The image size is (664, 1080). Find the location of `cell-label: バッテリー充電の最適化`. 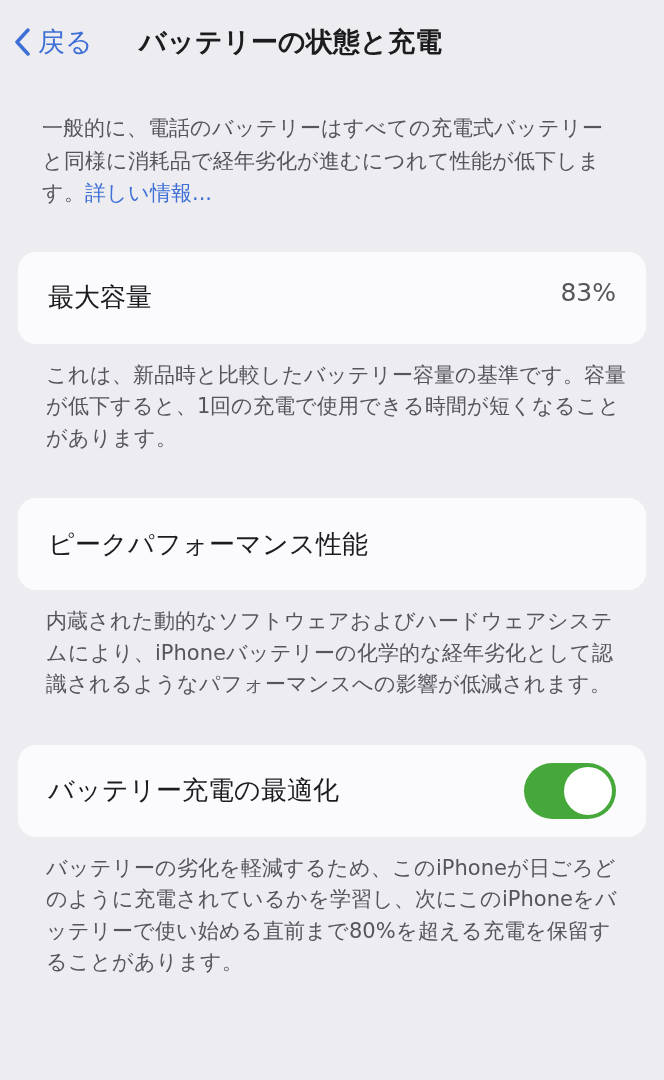

cell-label: バッテリー充電の最適化 is located at coordinates (193, 791).